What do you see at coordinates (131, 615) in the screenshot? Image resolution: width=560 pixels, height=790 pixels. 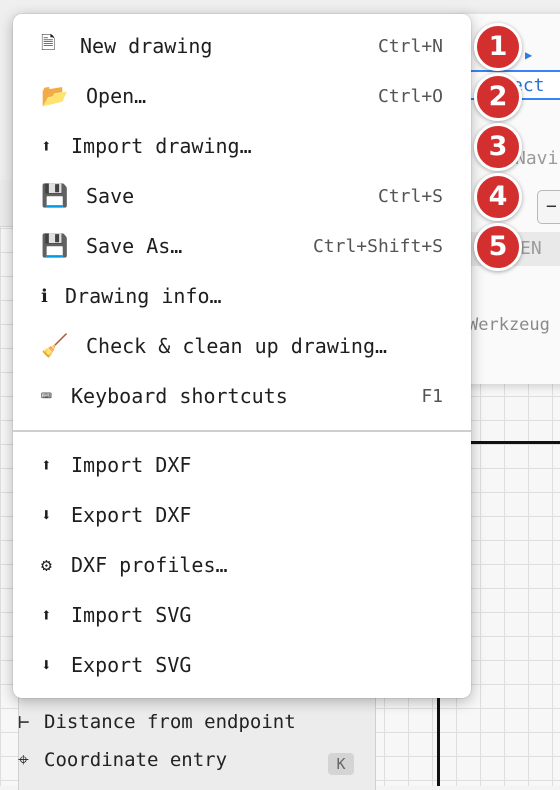 I see `menu-item-label: Import SVG` at bounding box center [131, 615].